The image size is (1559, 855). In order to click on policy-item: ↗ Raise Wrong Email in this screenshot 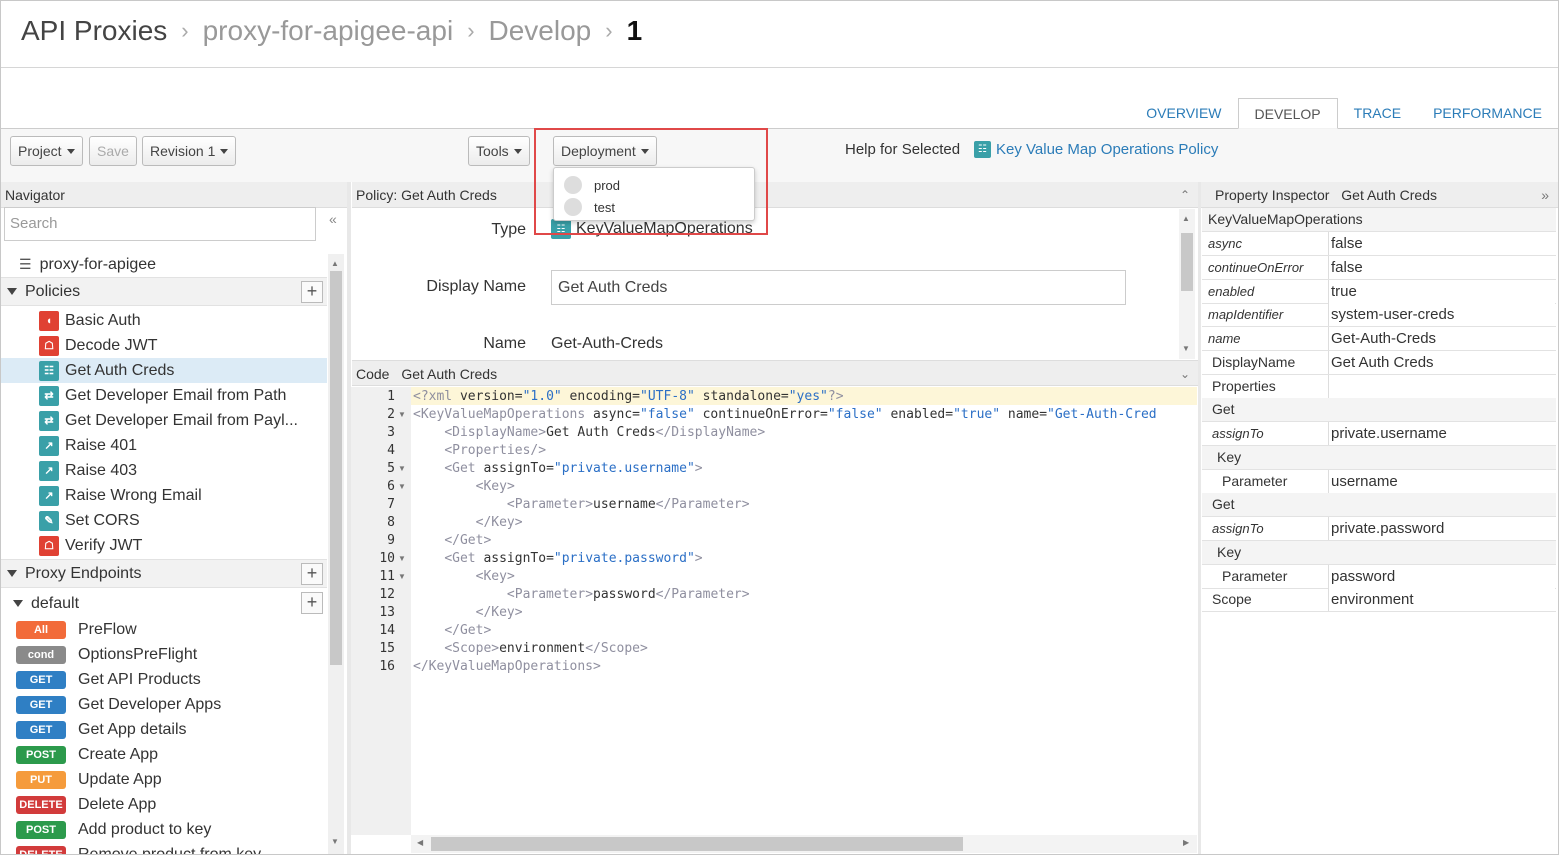, I will do `click(164, 495)`.